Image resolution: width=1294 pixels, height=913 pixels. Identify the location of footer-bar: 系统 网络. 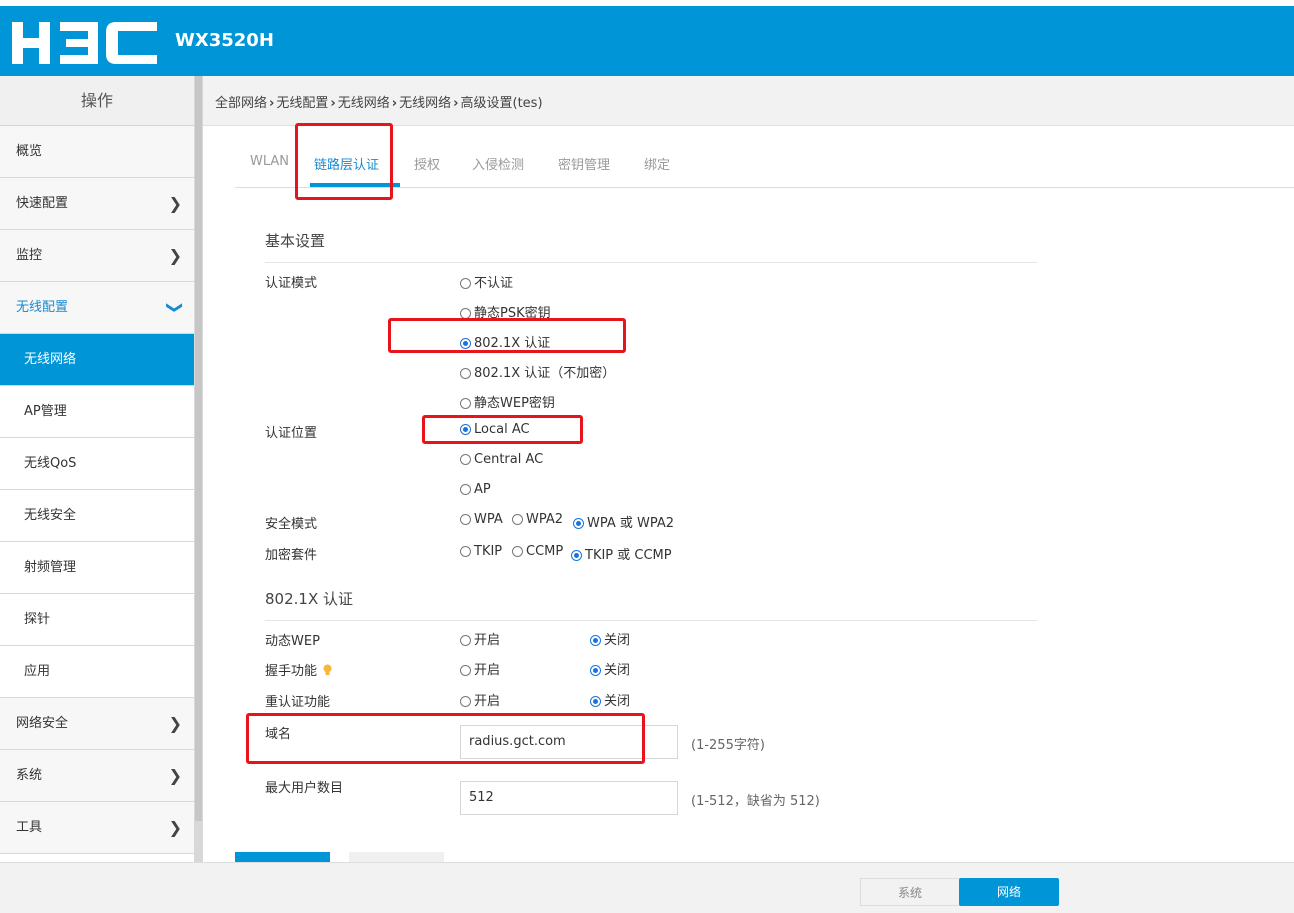
(647, 887).